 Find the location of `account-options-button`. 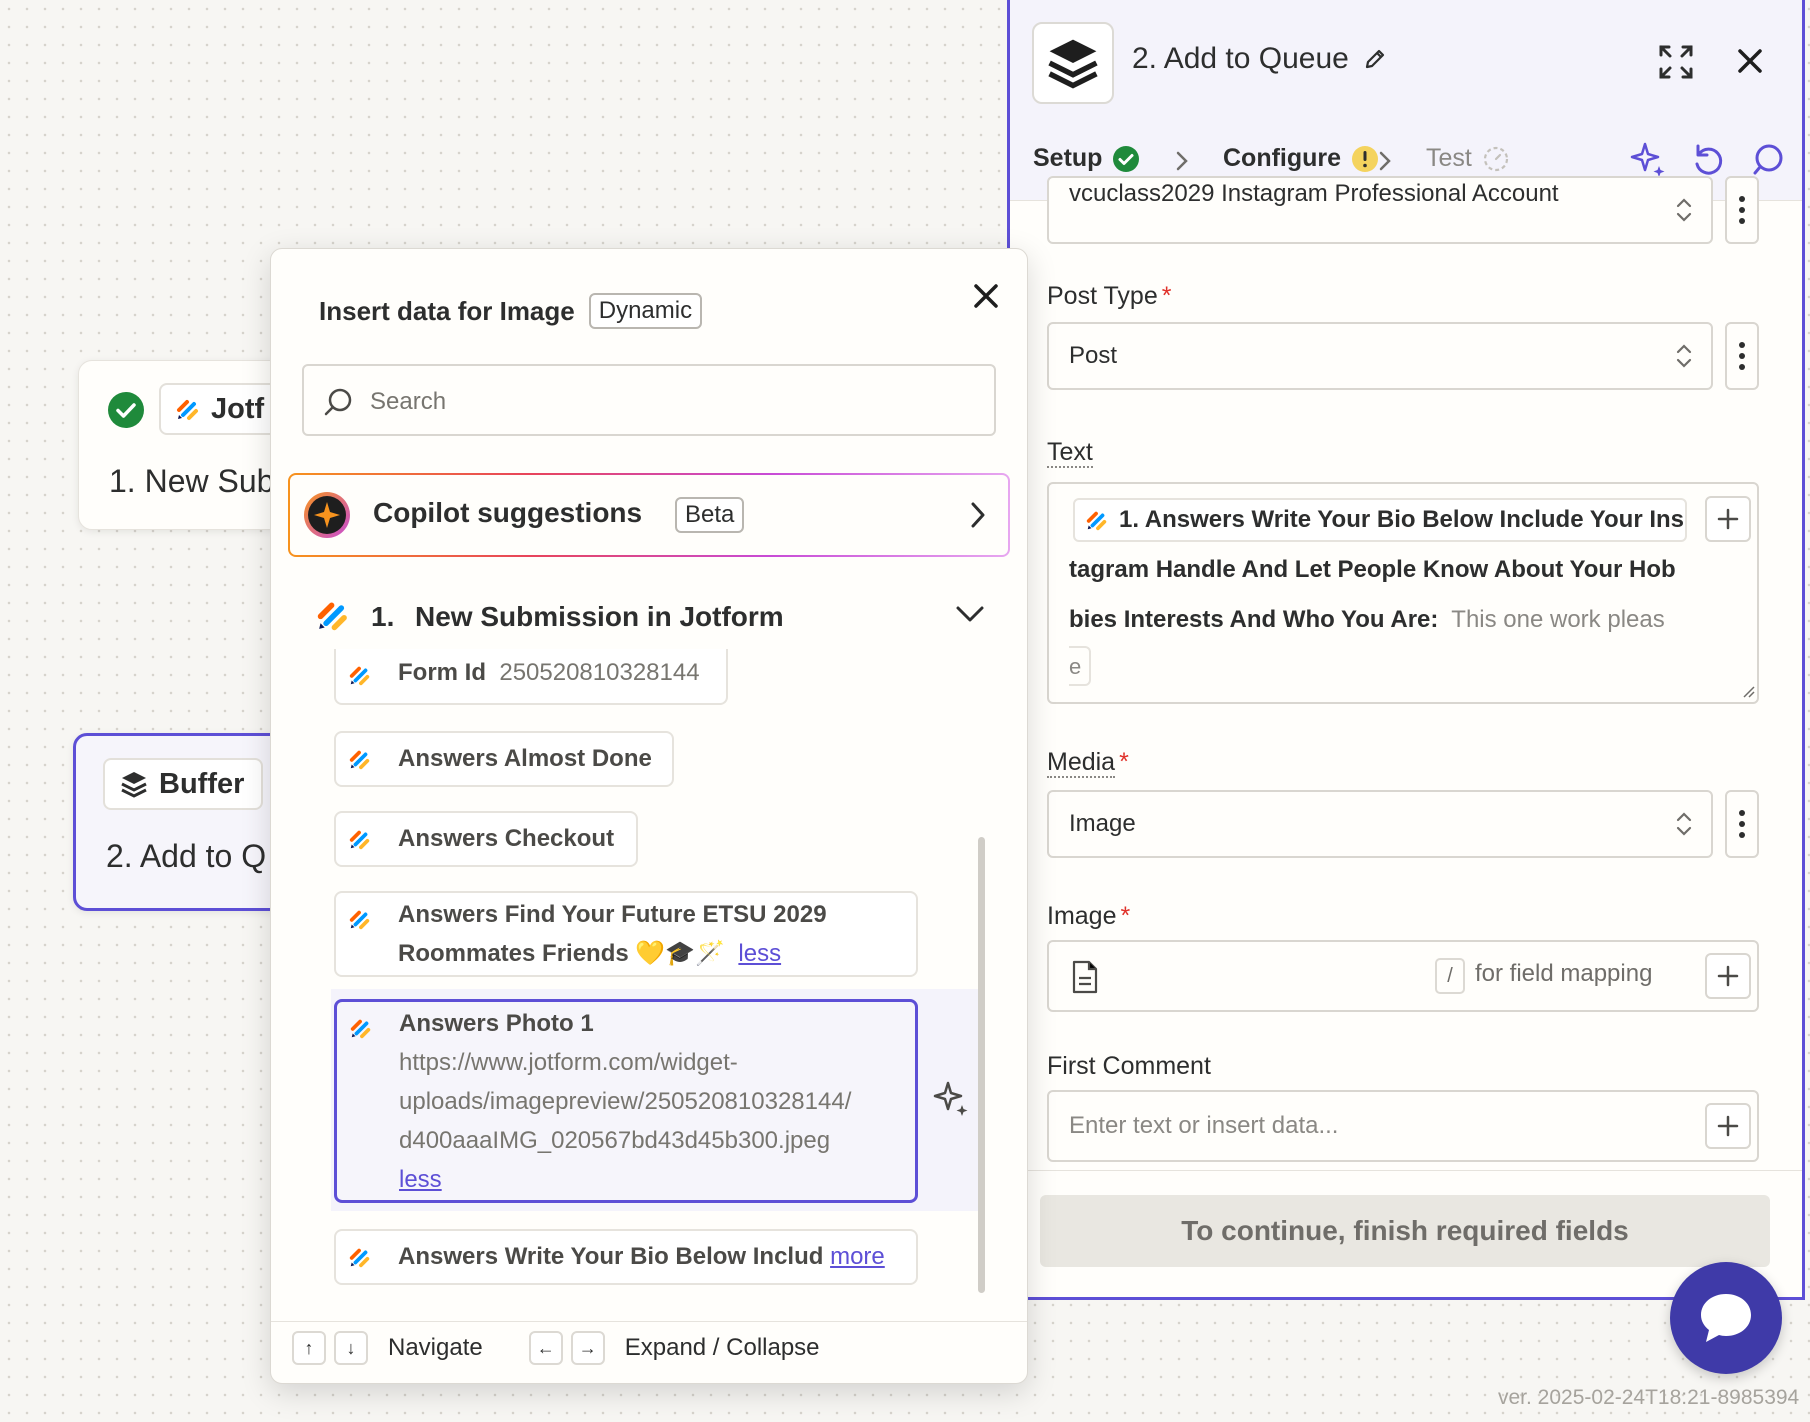

account-options-button is located at coordinates (1742, 210).